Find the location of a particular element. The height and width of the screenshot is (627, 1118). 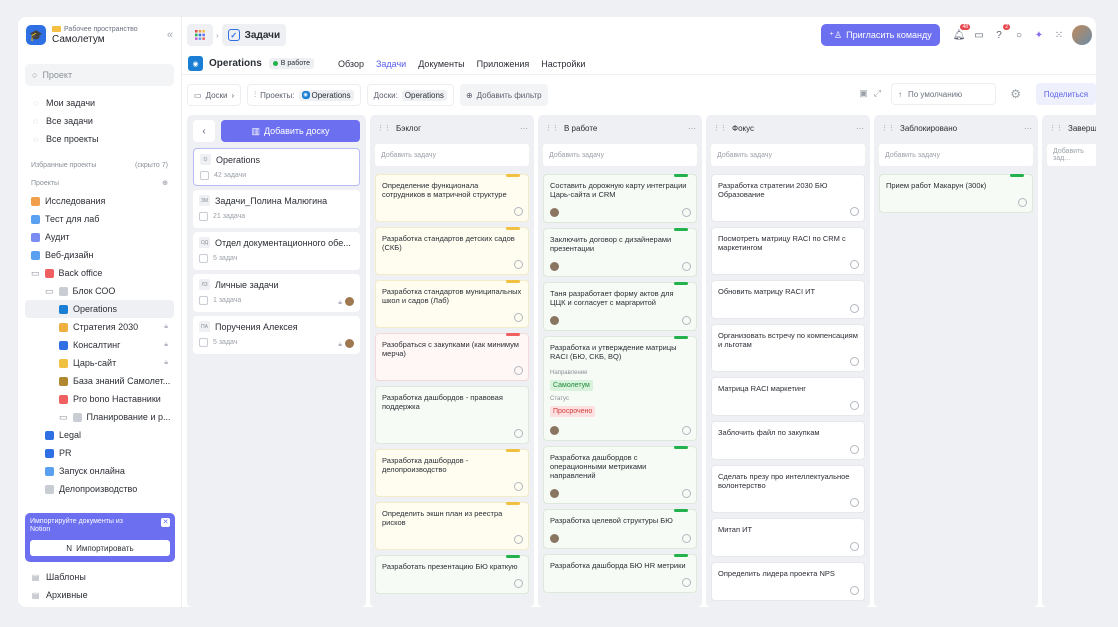

sidebar-project-item: Тест для лаб is located at coordinates (99, 219).